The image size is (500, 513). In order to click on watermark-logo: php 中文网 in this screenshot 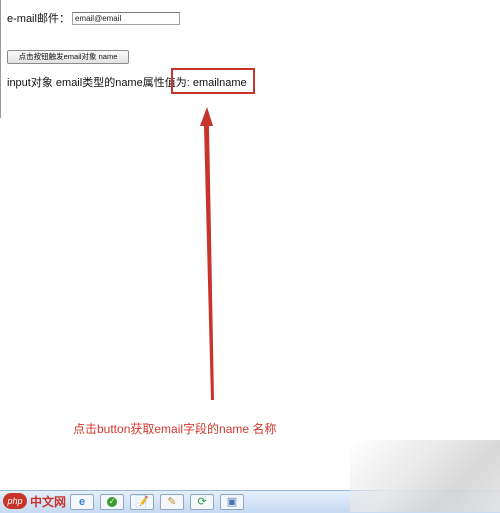, I will do `click(34, 501)`.